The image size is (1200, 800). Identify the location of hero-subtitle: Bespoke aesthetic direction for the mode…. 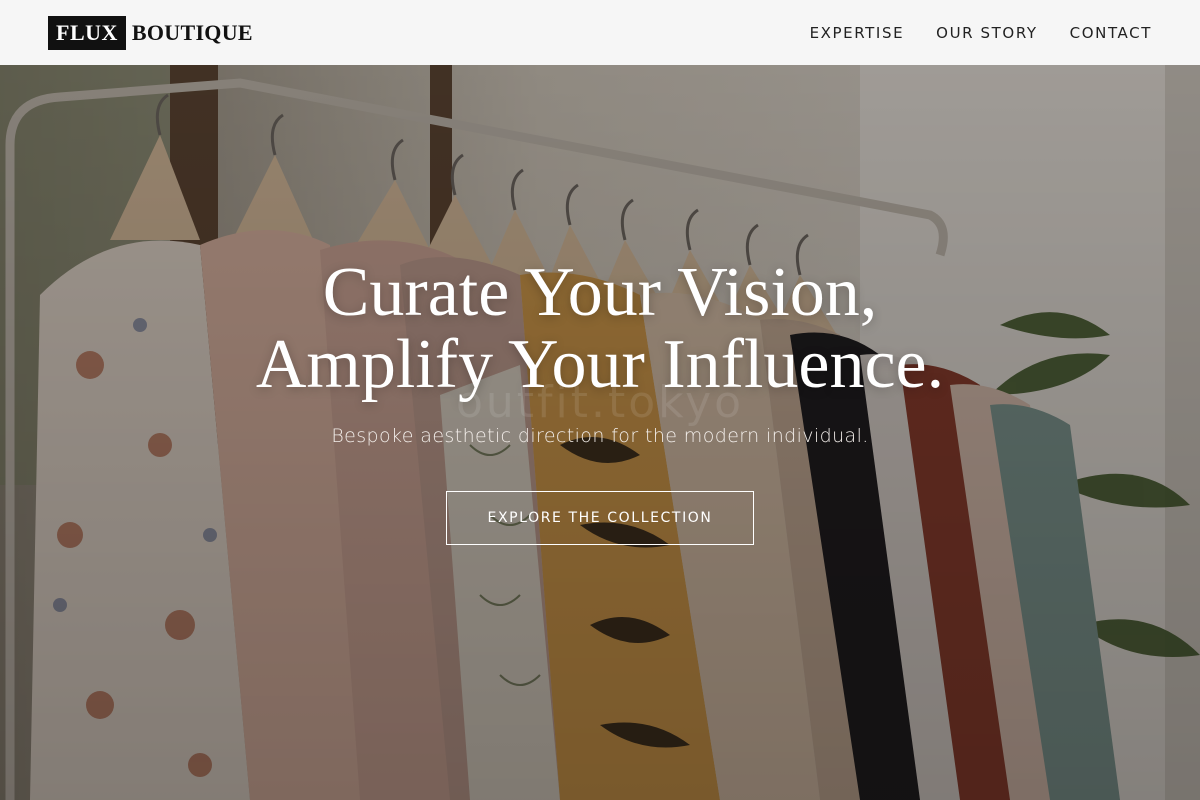
(600, 436).